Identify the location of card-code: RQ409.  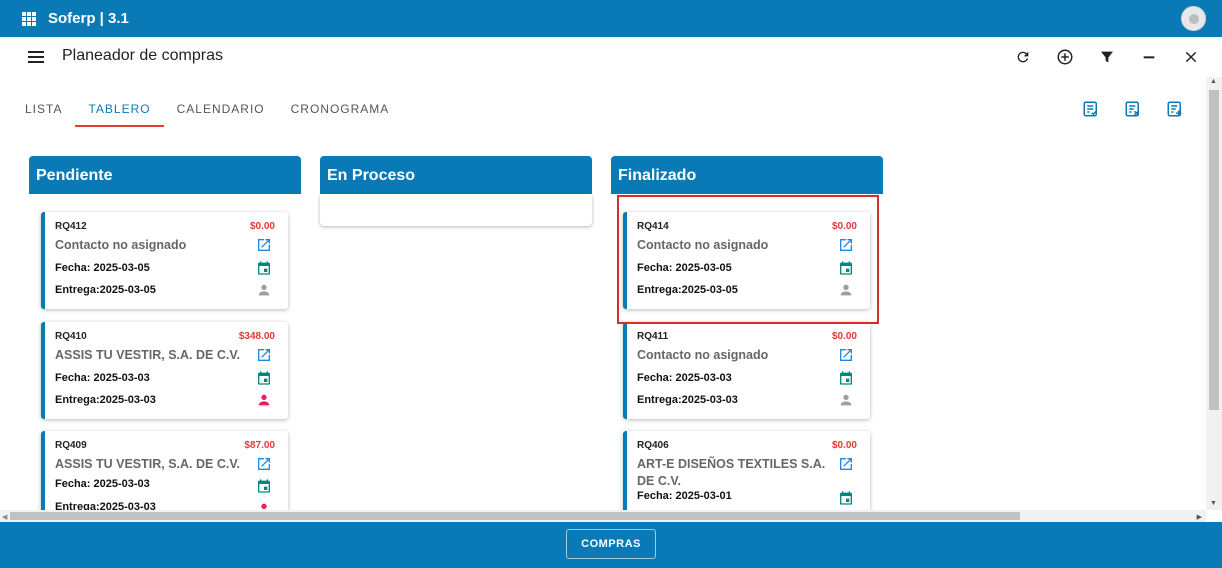
(71, 445).